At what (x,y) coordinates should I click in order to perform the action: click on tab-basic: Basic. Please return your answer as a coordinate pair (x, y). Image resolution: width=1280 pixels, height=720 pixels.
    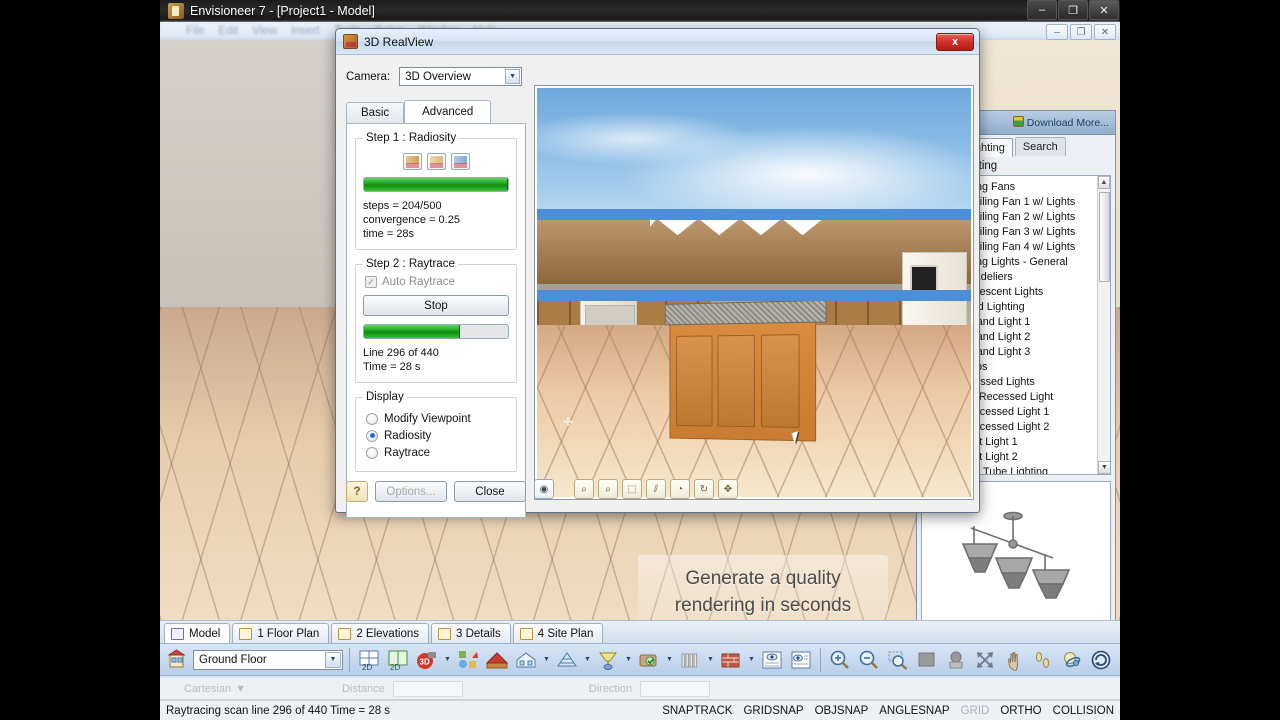
    Looking at the image, I should click on (375, 112).